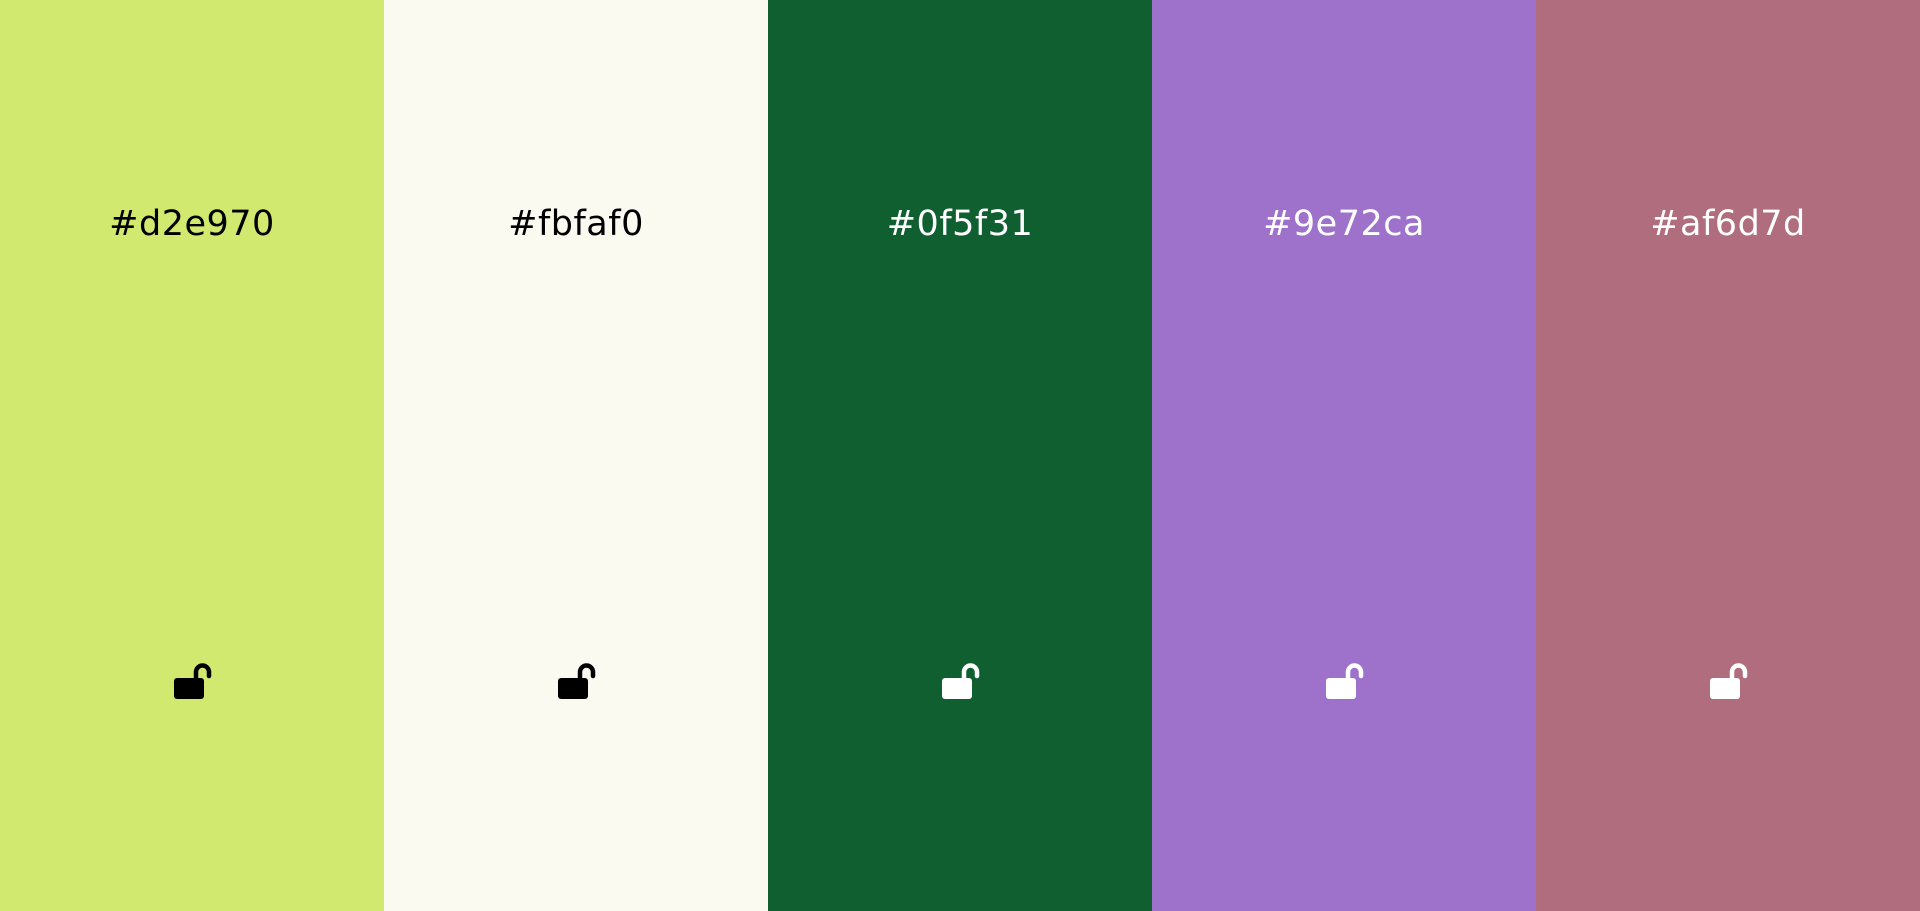 The width and height of the screenshot is (1920, 911). What do you see at coordinates (192, 224) in the screenshot?
I see `hex-code-label: #d2e970` at bounding box center [192, 224].